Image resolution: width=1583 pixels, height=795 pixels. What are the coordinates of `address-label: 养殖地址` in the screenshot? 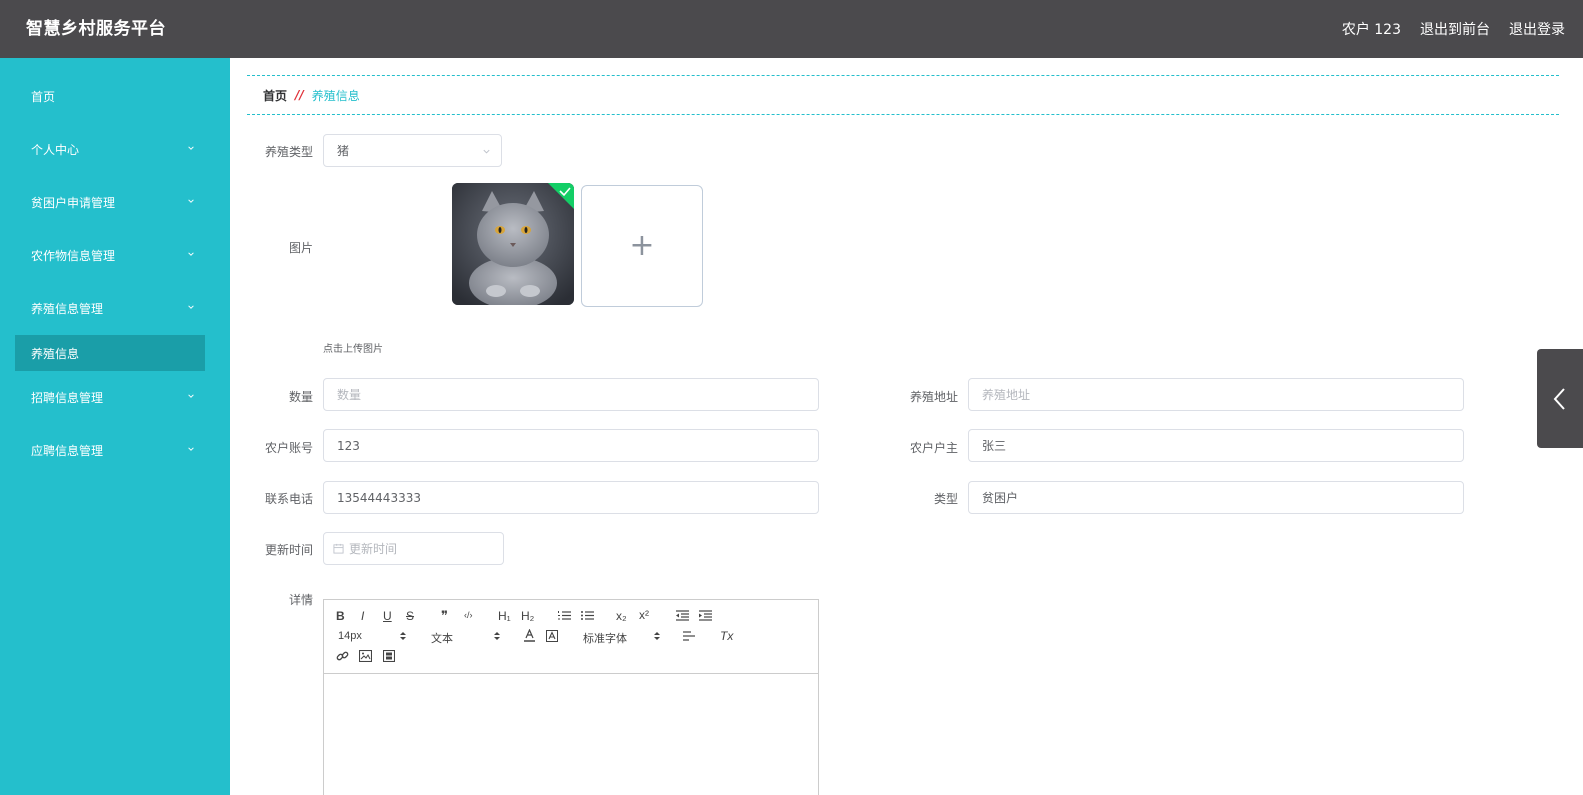 It's located at (933, 397).